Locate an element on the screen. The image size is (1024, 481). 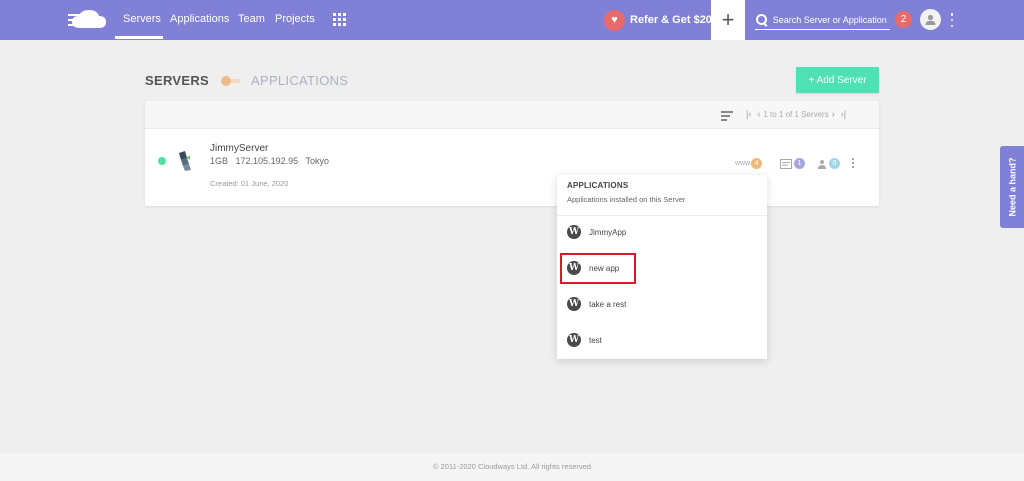
server-meta: 1GB 172.105.192.95 Tokyo is located at coordinates (272, 161).